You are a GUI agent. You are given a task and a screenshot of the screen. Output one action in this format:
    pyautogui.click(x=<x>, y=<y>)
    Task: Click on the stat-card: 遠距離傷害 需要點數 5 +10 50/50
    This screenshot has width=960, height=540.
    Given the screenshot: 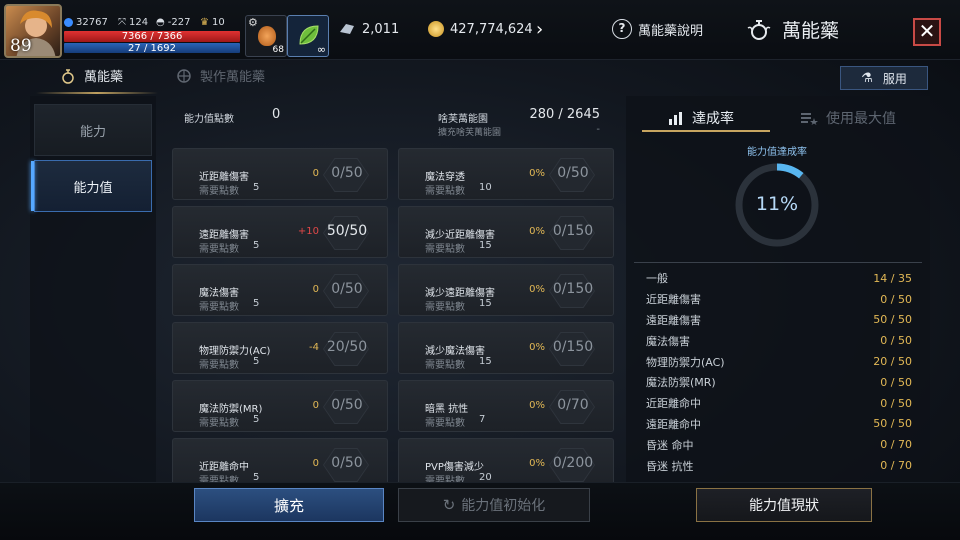 What is the action you would take?
    pyautogui.click(x=280, y=232)
    